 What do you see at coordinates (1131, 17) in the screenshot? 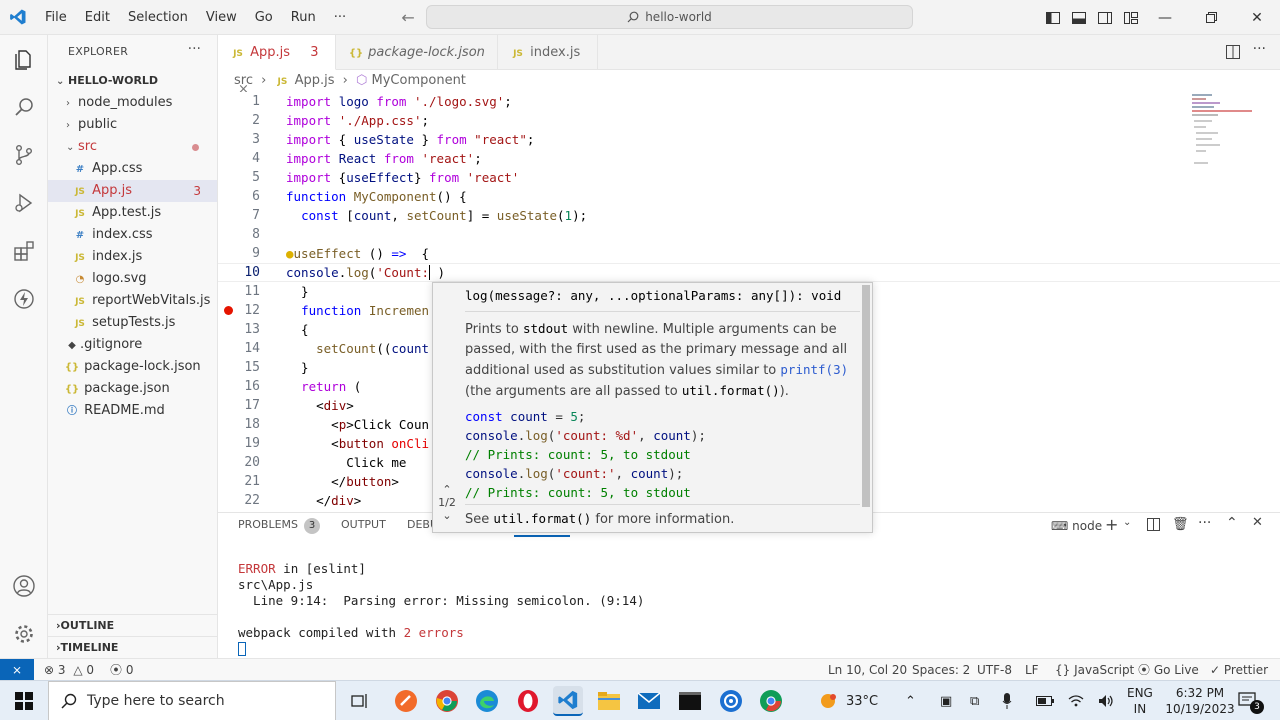
I see `customize-layout-icon` at bounding box center [1131, 17].